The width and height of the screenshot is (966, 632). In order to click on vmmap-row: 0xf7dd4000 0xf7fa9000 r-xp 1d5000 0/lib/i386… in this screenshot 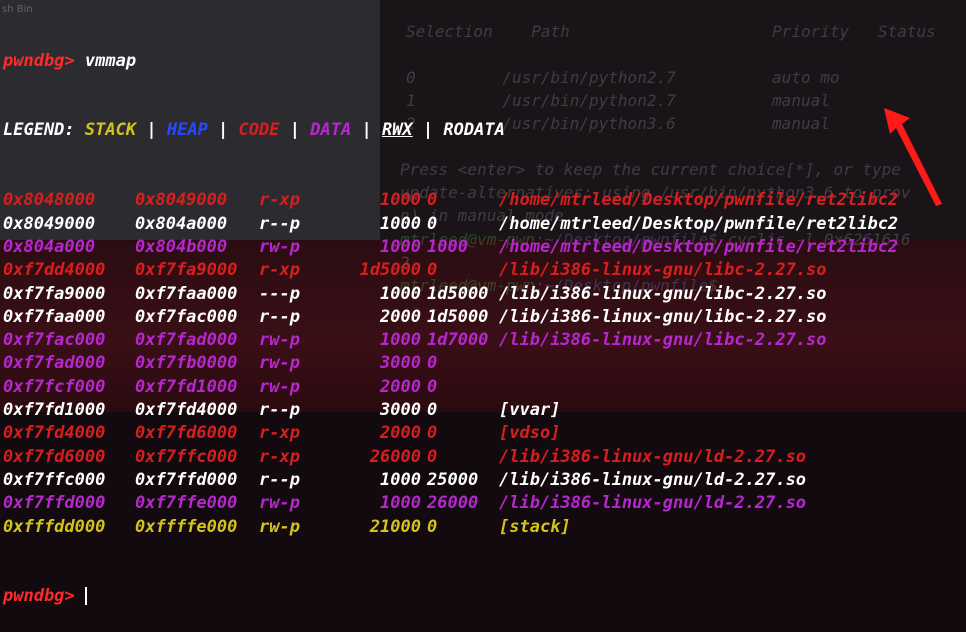, I will do `click(484, 270)`.